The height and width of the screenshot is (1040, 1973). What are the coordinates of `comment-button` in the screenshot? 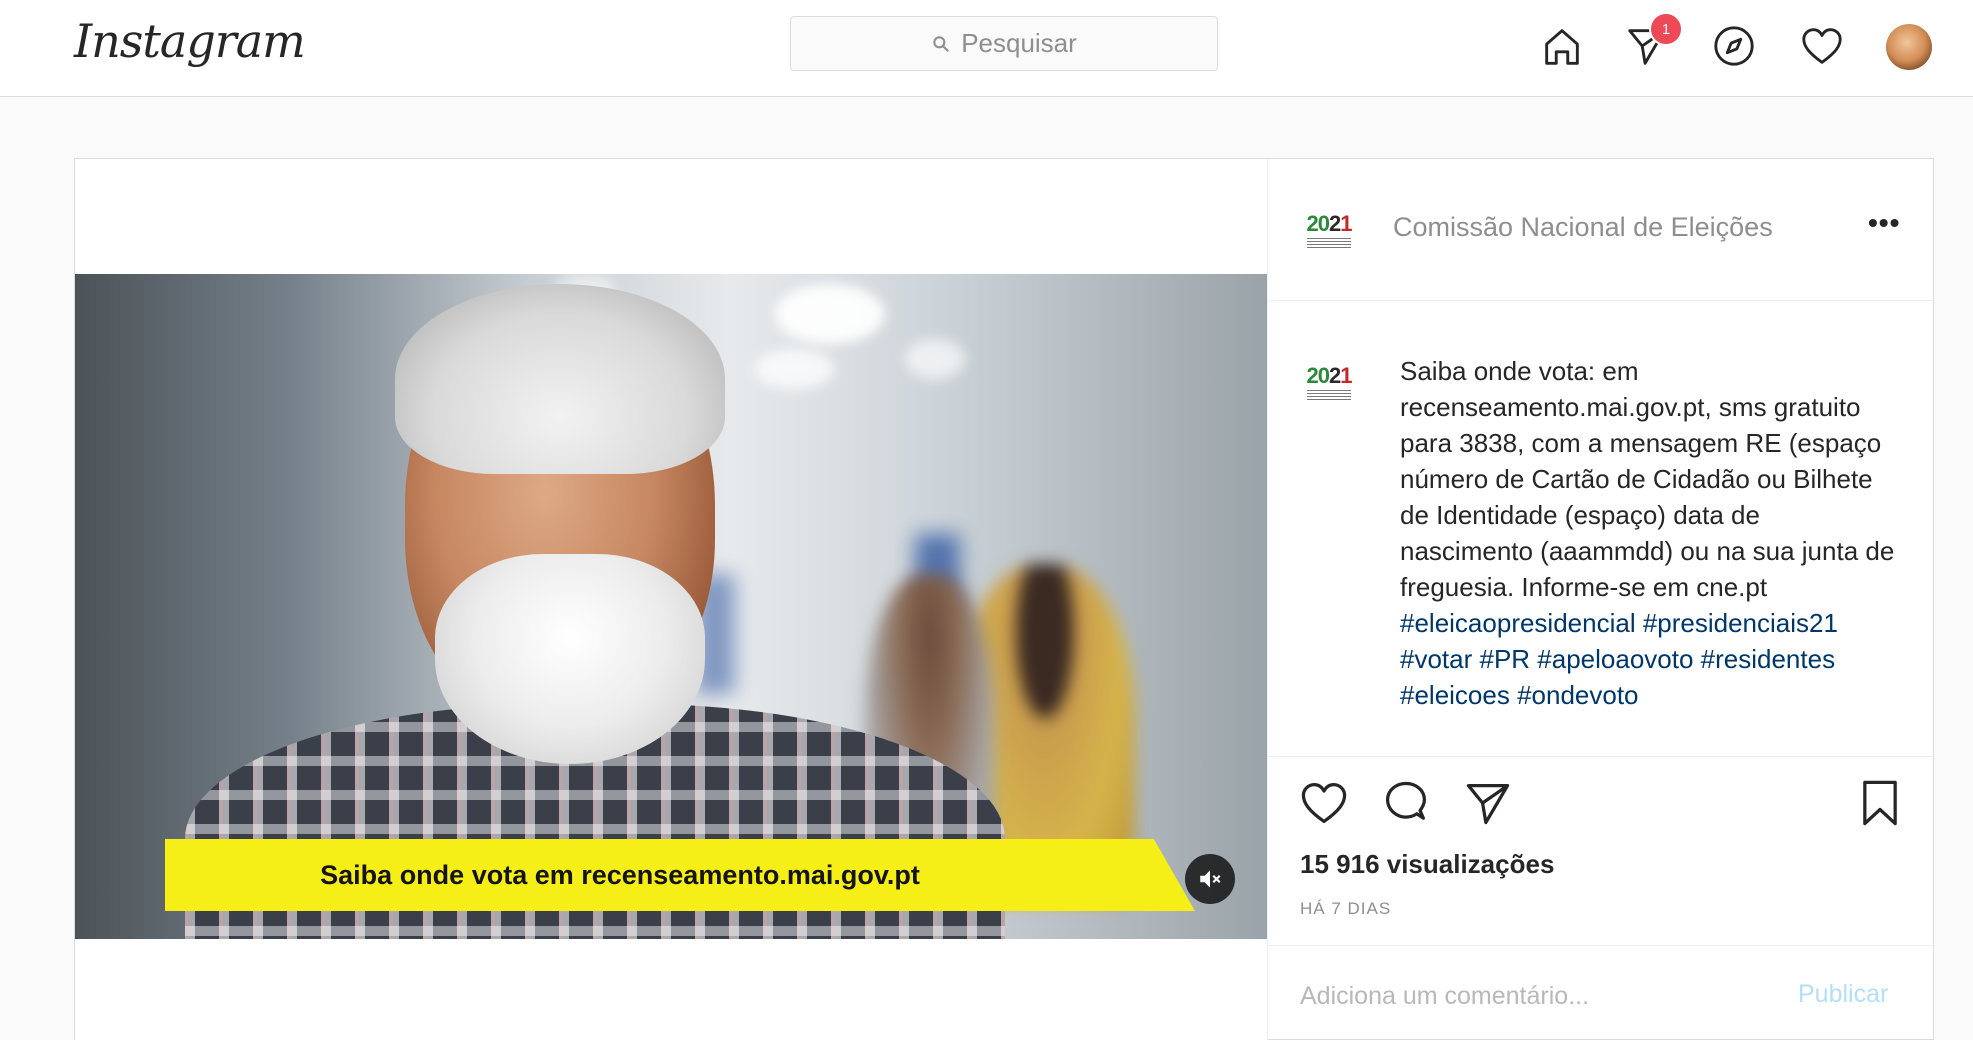 It's located at (1406, 803).